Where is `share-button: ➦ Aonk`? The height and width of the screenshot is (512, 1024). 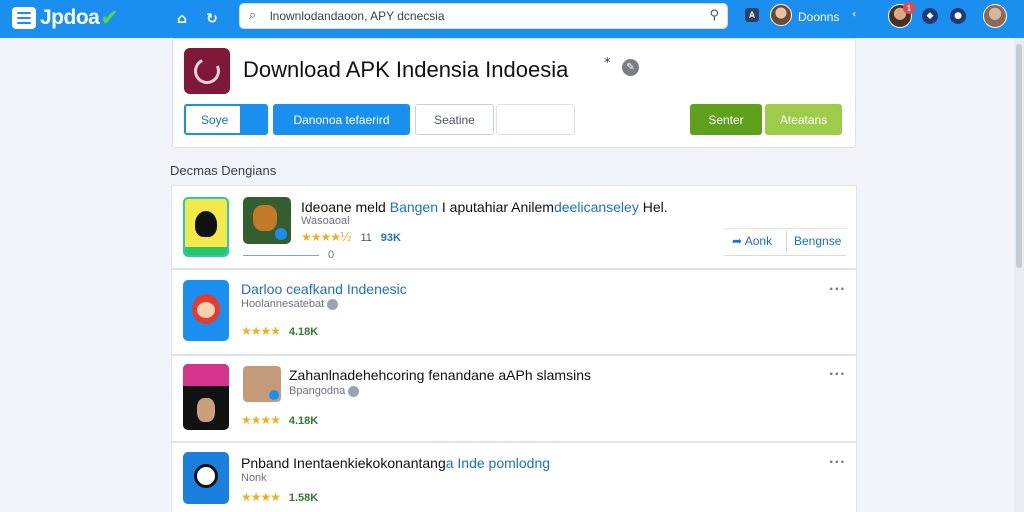 share-button: ➦ Aonk is located at coordinates (752, 241).